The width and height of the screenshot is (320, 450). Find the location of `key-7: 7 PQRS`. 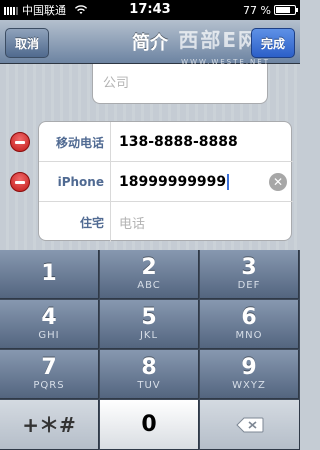

key-7: 7 PQRS is located at coordinates (49, 374).